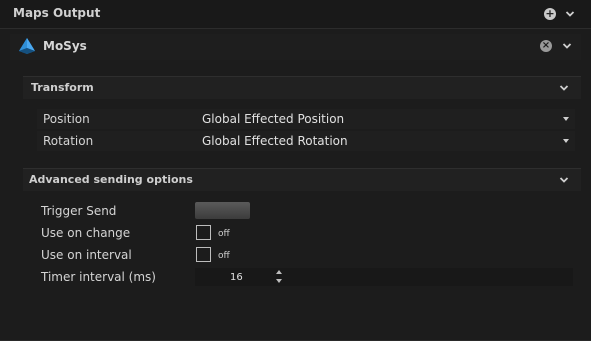 The width and height of the screenshot is (591, 341). What do you see at coordinates (98, 277) in the screenshot?
I see `timer-interval-label: Timer interval (ms)` at bounding box center [98, 277].